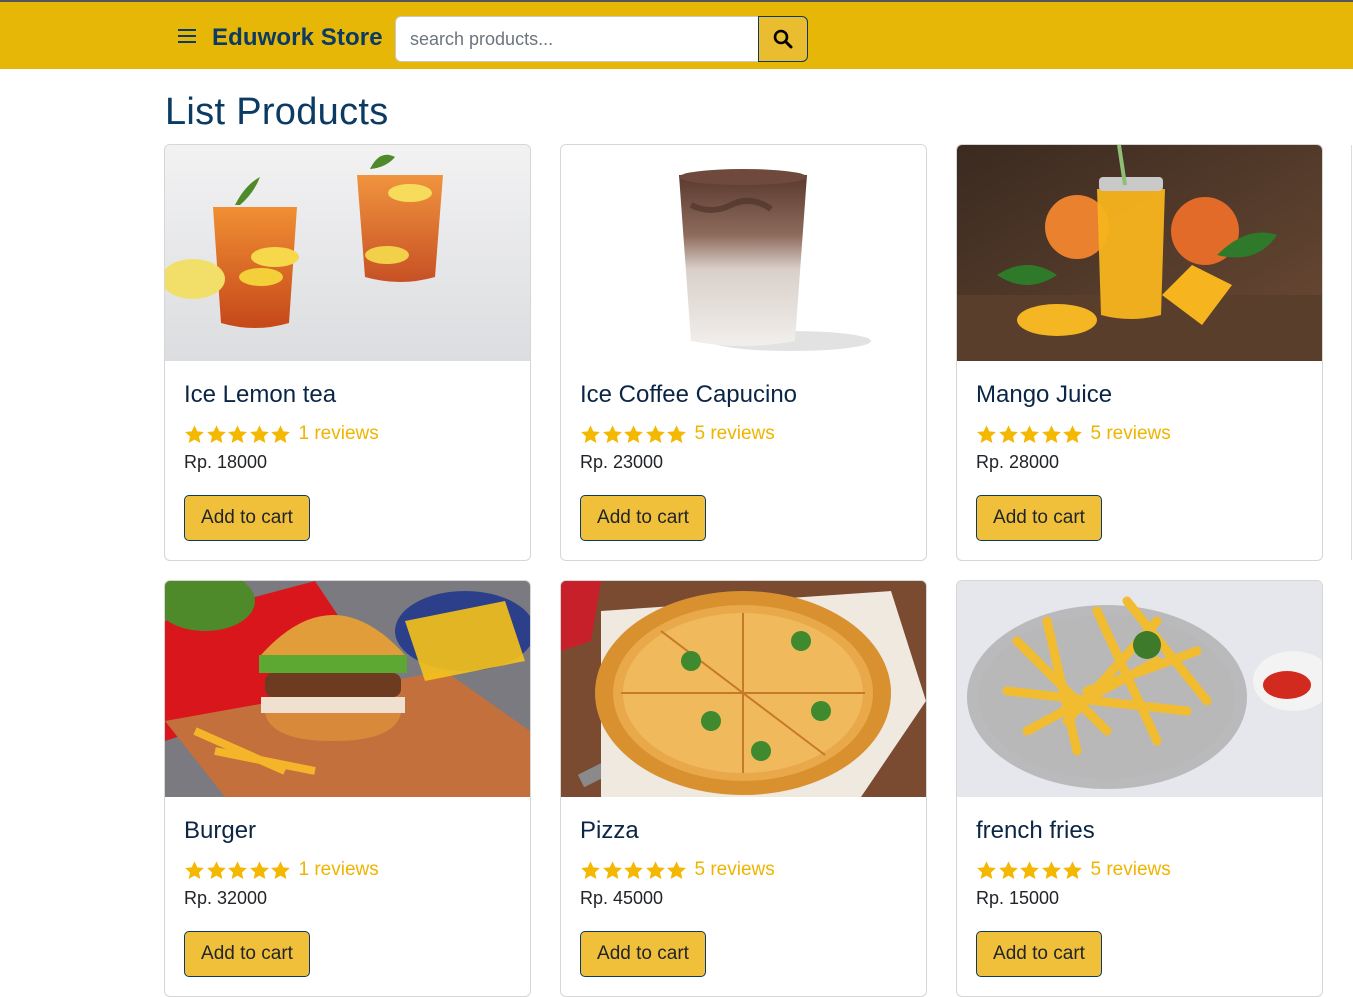 This screenshot has width=1353, height=997. What do you see at coordinates (226, 462) in the screenshot?
I see `product-price: Rp. 18000` at bounding box center [226, 462].